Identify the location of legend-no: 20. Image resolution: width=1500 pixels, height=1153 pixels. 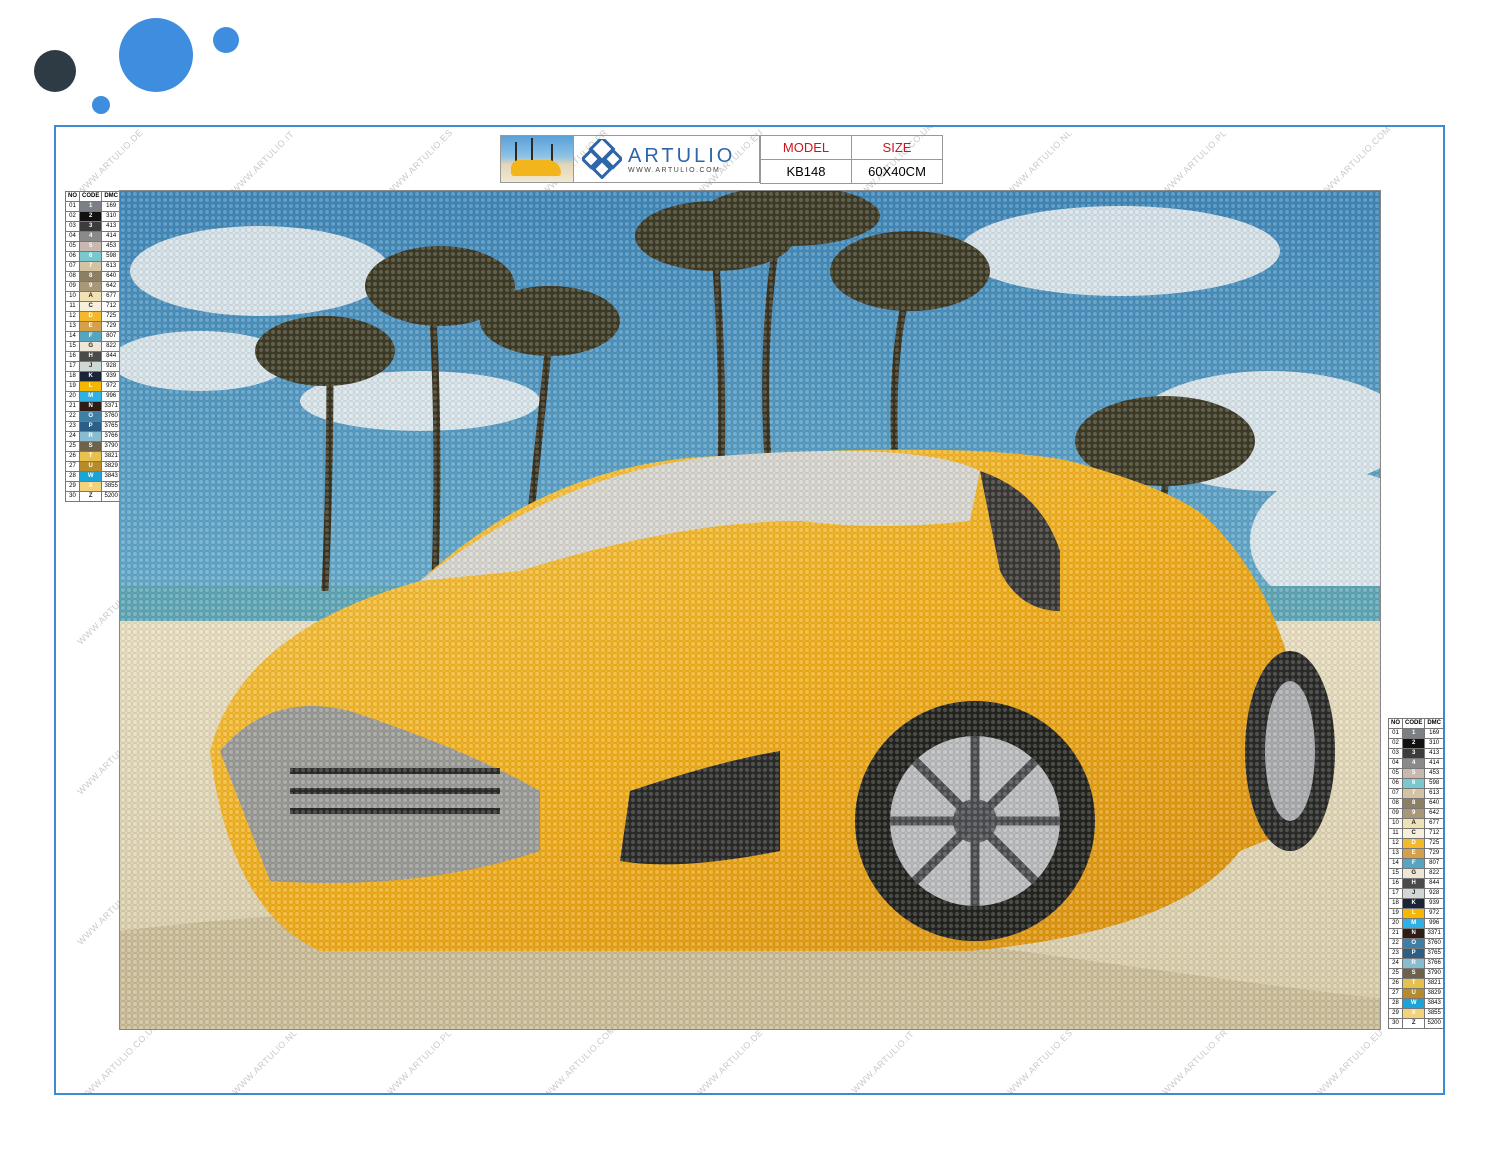
(72, 396).